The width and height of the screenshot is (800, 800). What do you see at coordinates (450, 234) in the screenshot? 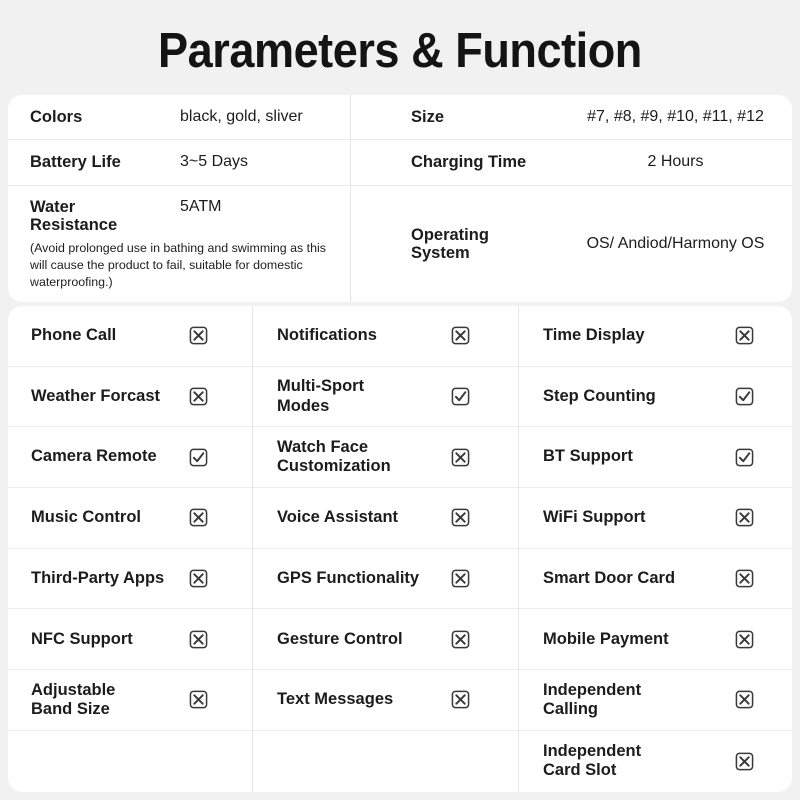
I see `spec-label-line1: Operating` at bounding box center [450, 234].